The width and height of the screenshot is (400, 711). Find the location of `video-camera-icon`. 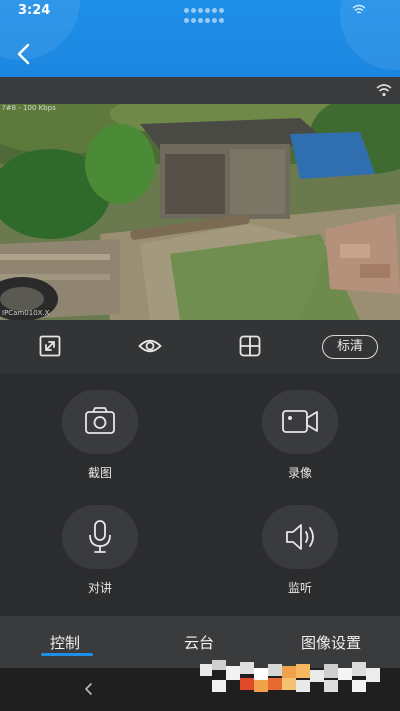

video-camera-icon is located at coordinates (300, 421).